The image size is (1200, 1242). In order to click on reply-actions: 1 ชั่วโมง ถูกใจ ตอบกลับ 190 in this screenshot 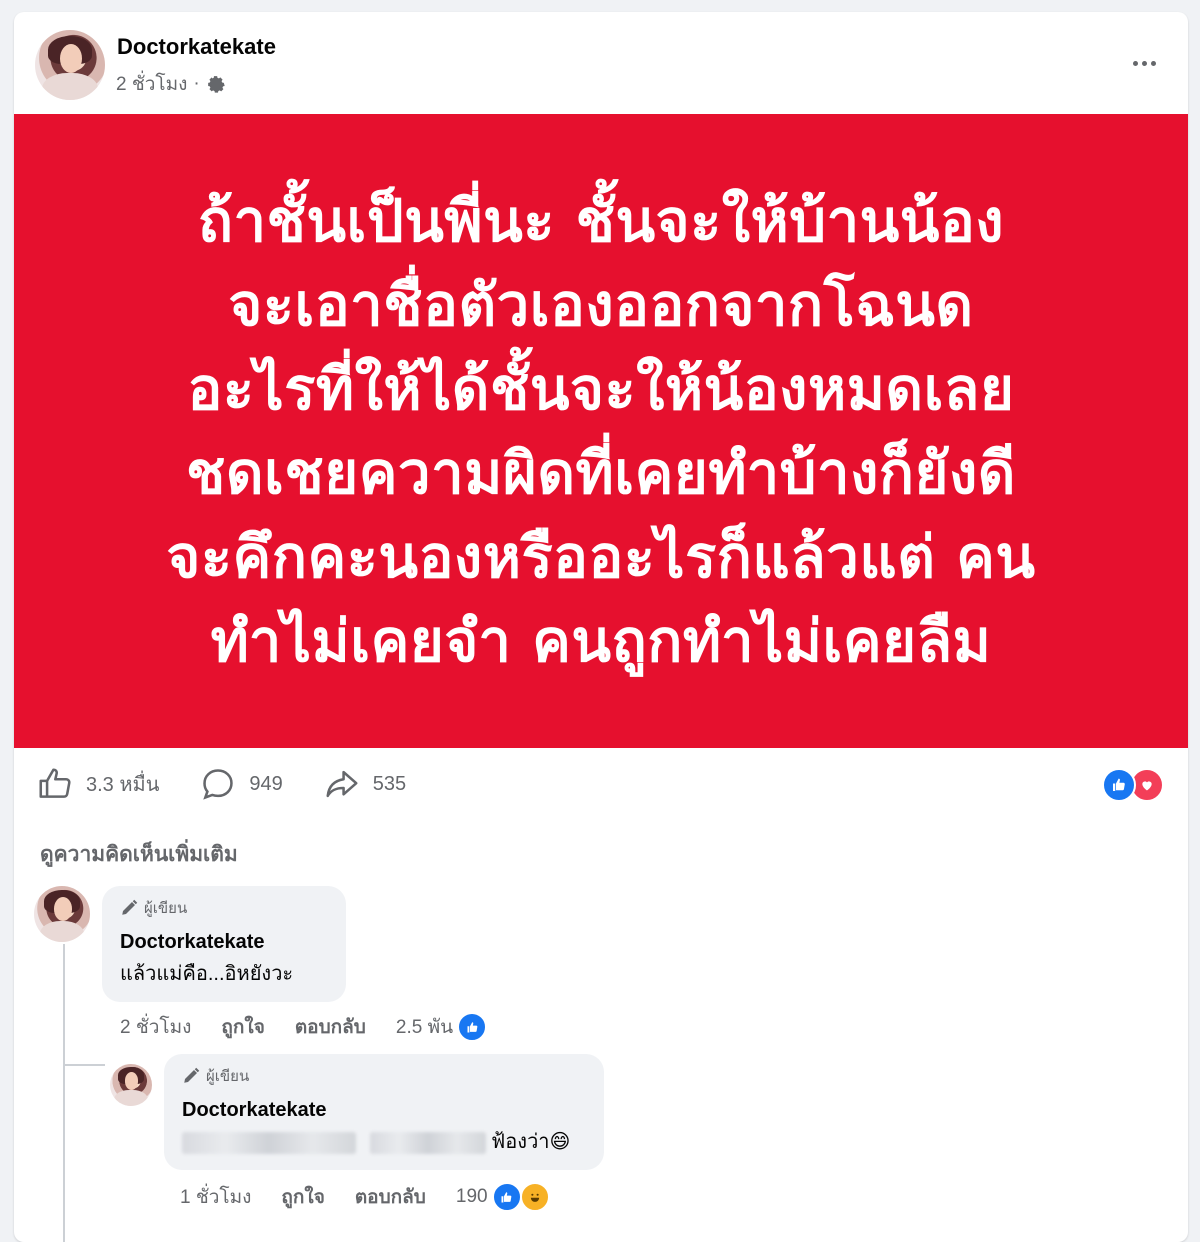, I will do `click(365, 1197)`.